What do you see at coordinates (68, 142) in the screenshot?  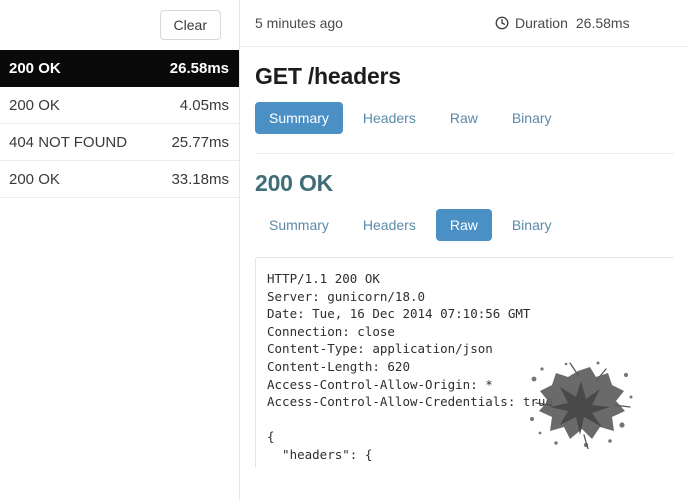 I see `request-status: 404 NOT FOUND` at bounding box center [68, 142].